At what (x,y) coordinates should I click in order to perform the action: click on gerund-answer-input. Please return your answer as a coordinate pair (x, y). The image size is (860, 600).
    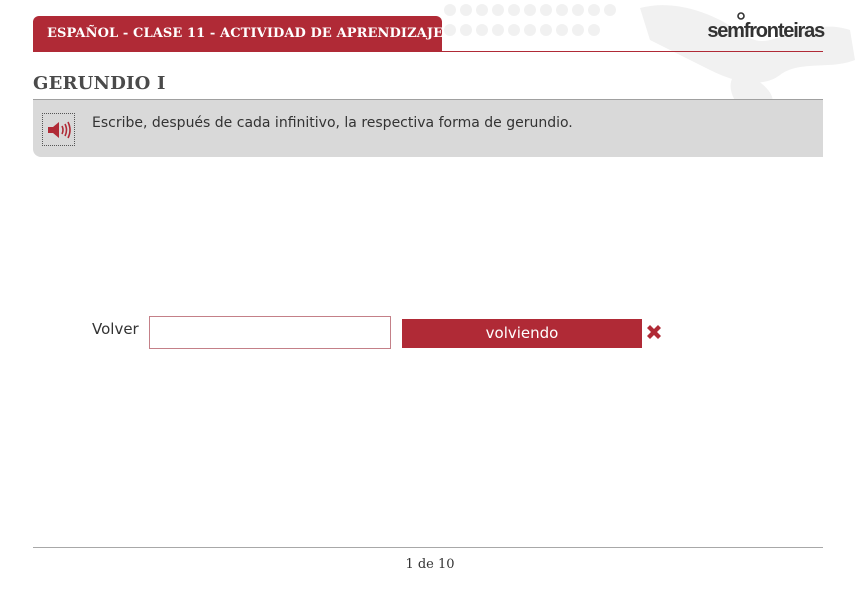
    Looking at the image, I should click on (270, 332).